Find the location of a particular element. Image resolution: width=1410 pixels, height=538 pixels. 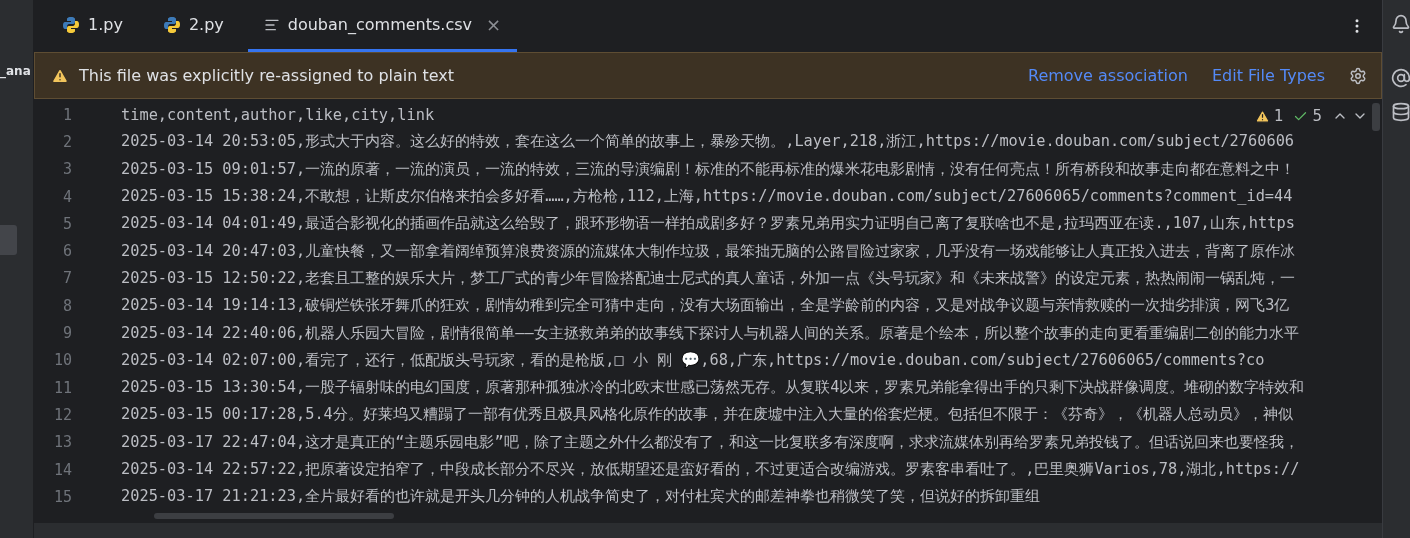

line-number: 7 is located at coordinates (66, 278).